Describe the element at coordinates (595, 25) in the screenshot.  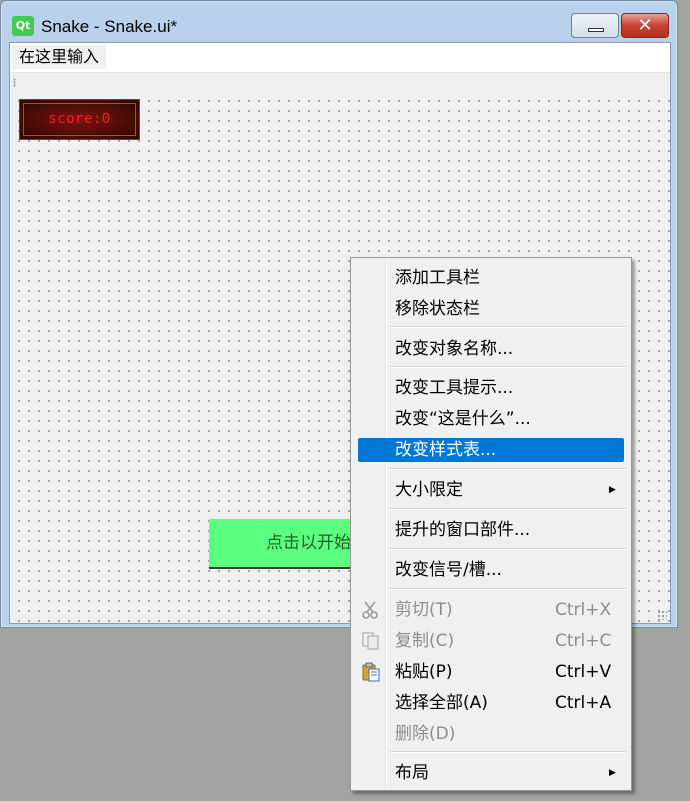
I see `minimize-button` at that location.